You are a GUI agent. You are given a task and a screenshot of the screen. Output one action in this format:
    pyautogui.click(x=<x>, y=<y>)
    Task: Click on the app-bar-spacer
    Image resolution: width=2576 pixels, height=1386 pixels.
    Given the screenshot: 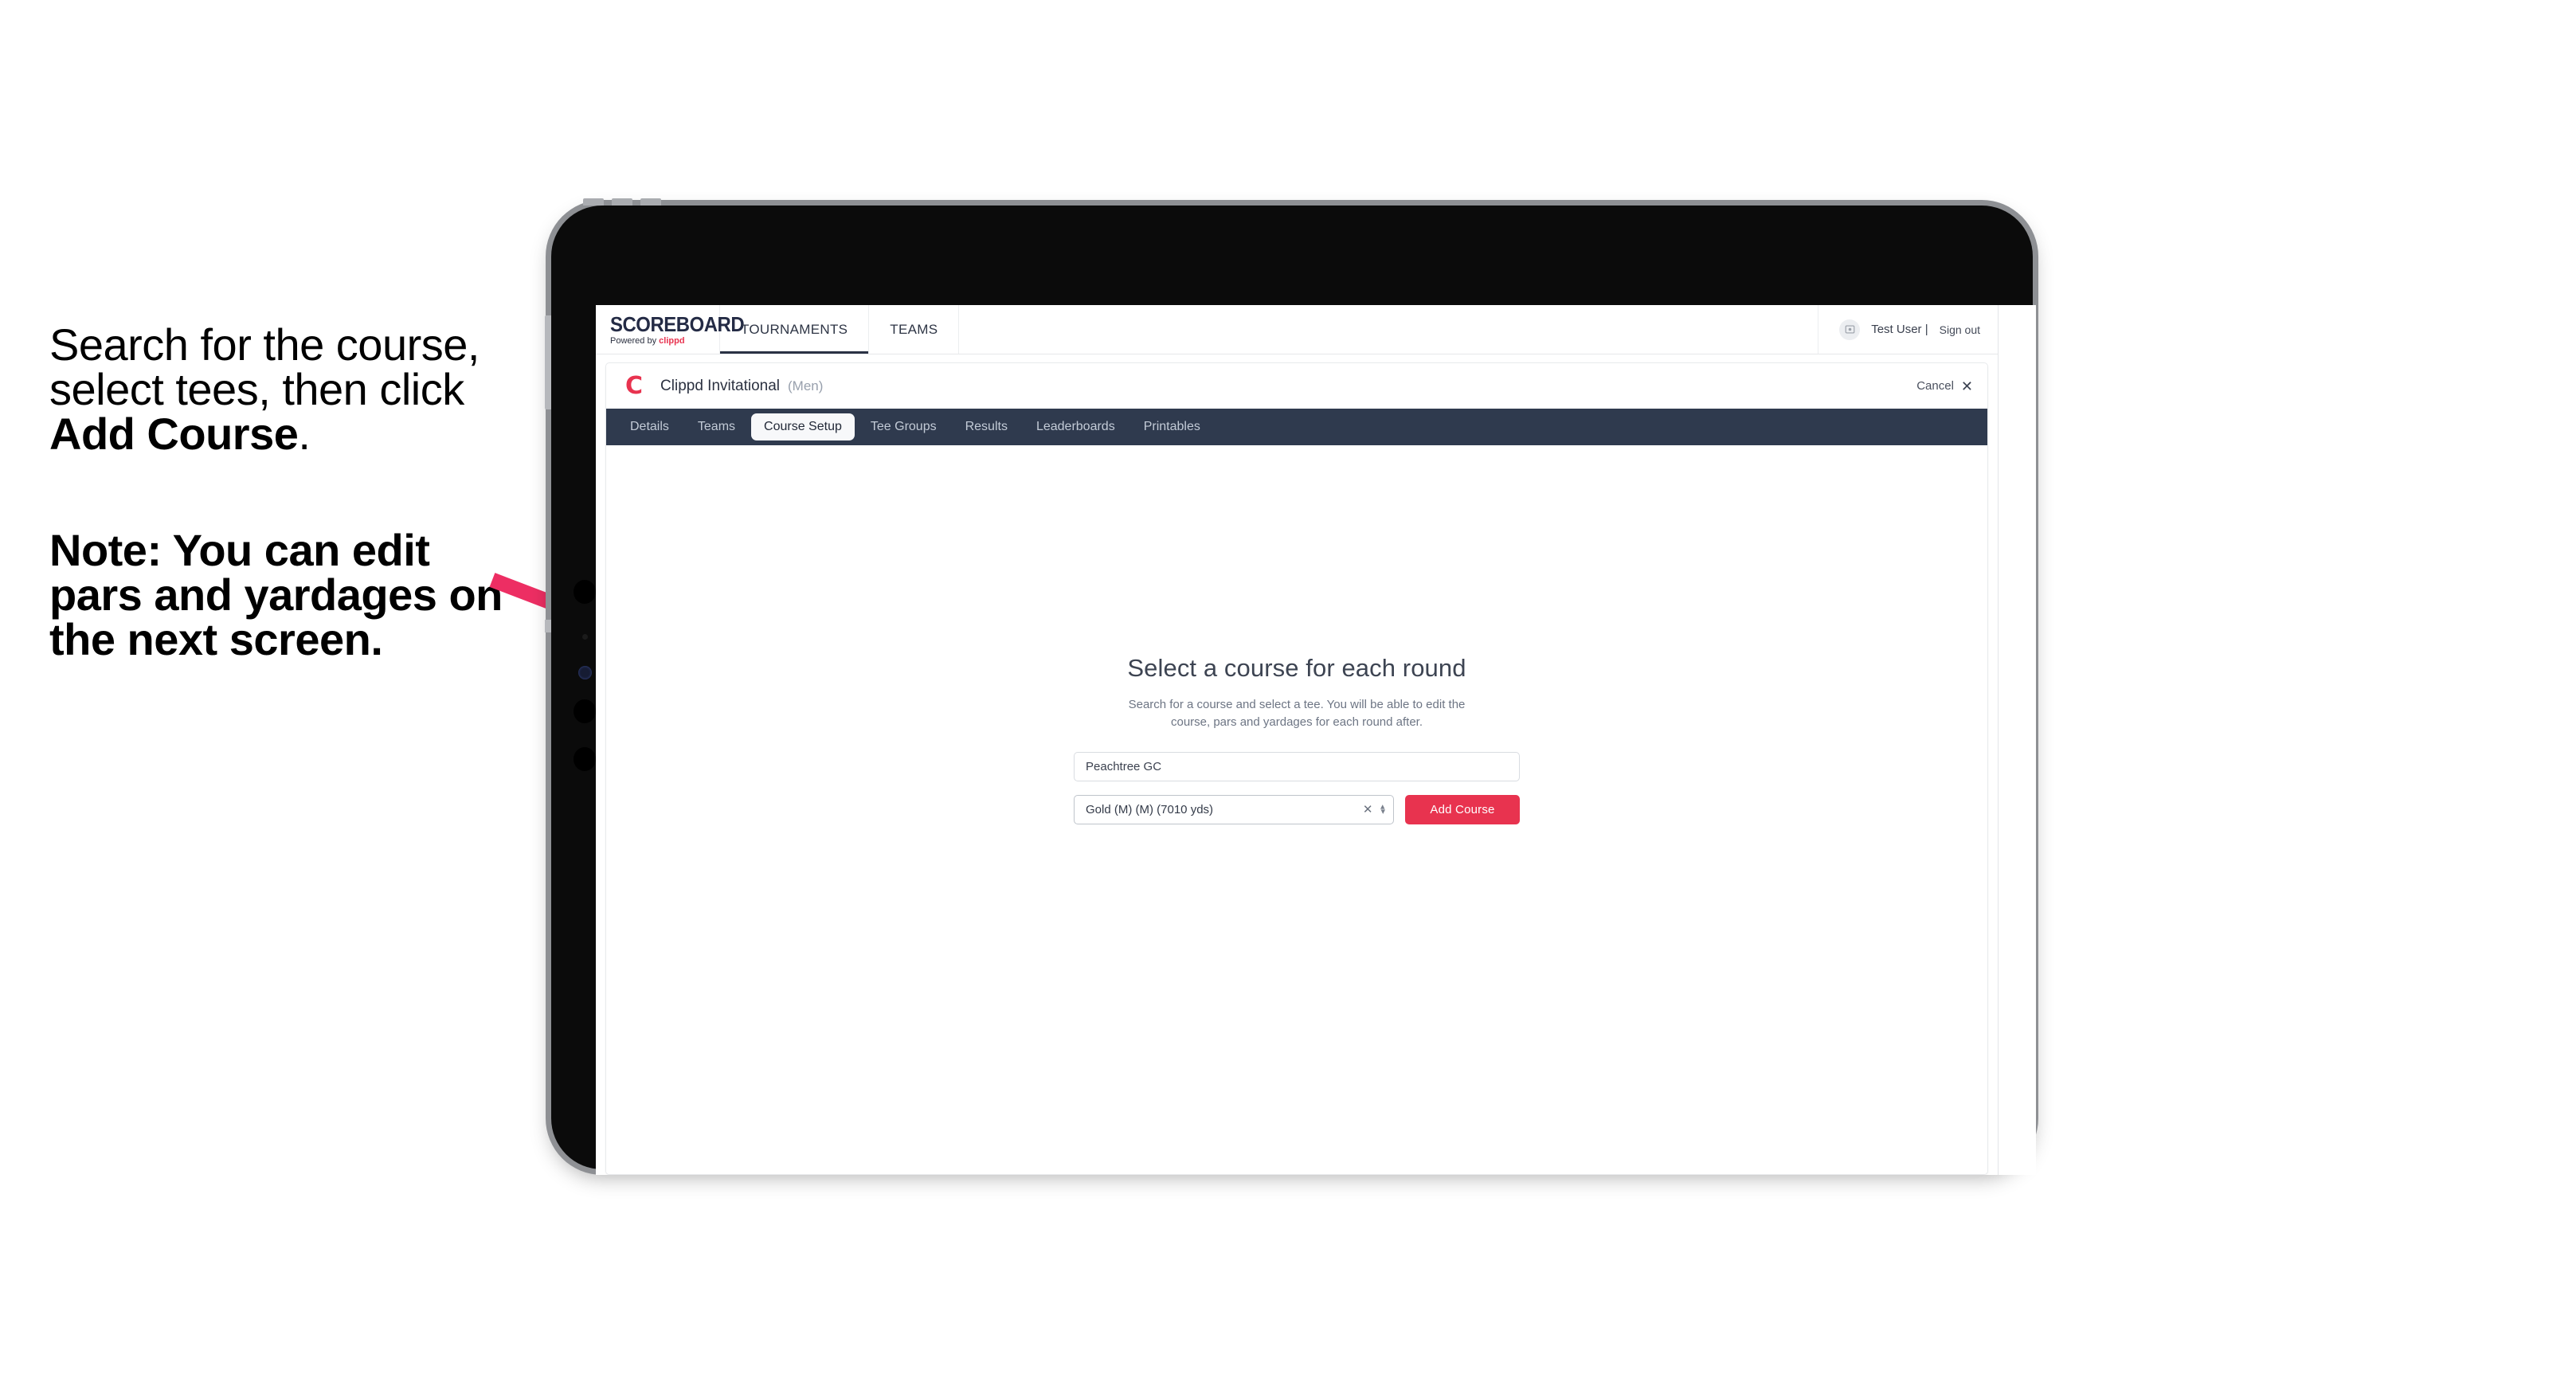 What is the action you would take?
    pyautogui.click(x=1389, y=329)
    